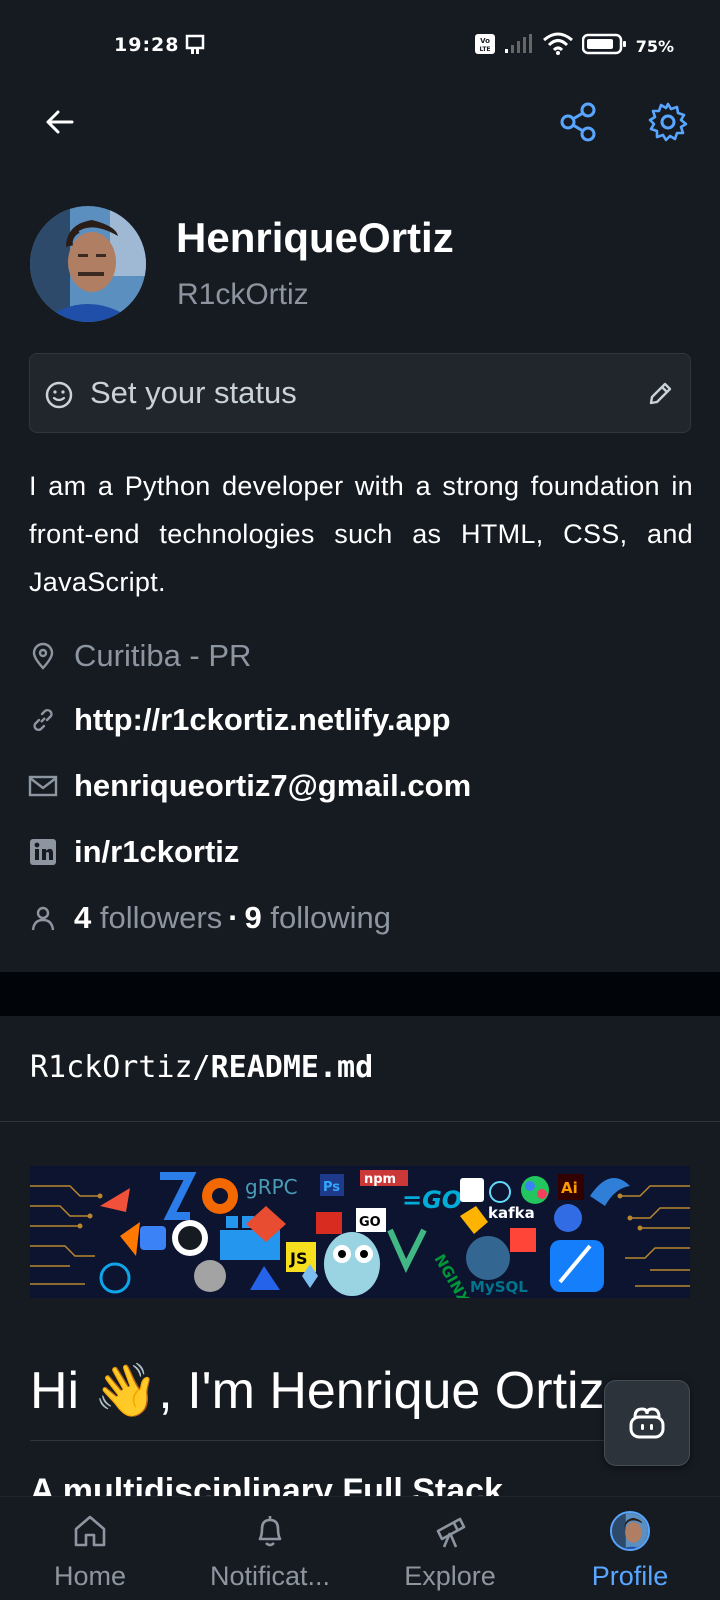 The width and height of the screenshot is (720, 1600). What do you see at coordinates (43, 918) in the screenshot?
I see `person-icon` at bounding box center [43, 918].